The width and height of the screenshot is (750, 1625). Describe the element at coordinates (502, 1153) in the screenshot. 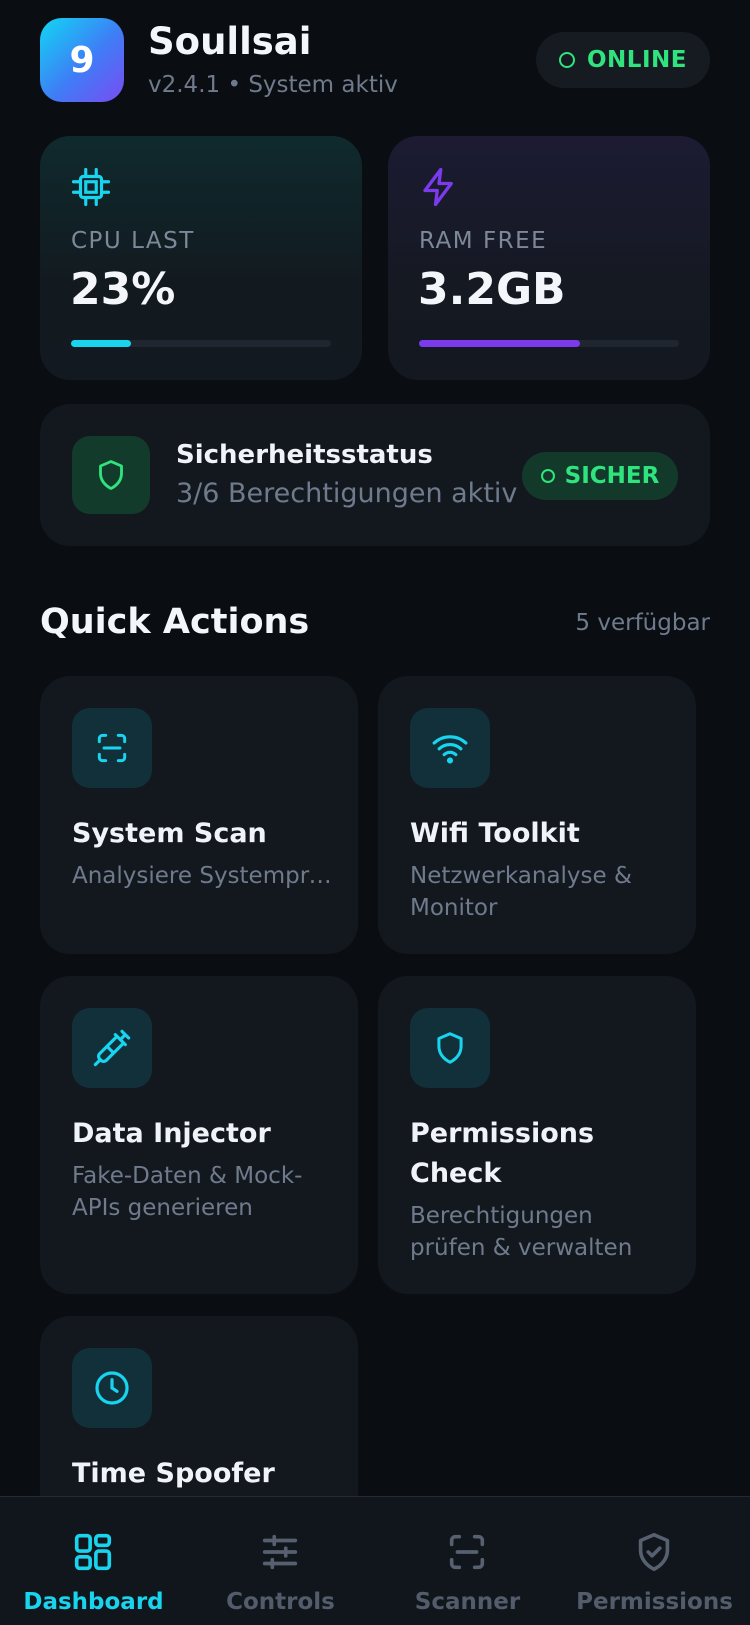

I see `qa-title: Permissions Check` at that location.